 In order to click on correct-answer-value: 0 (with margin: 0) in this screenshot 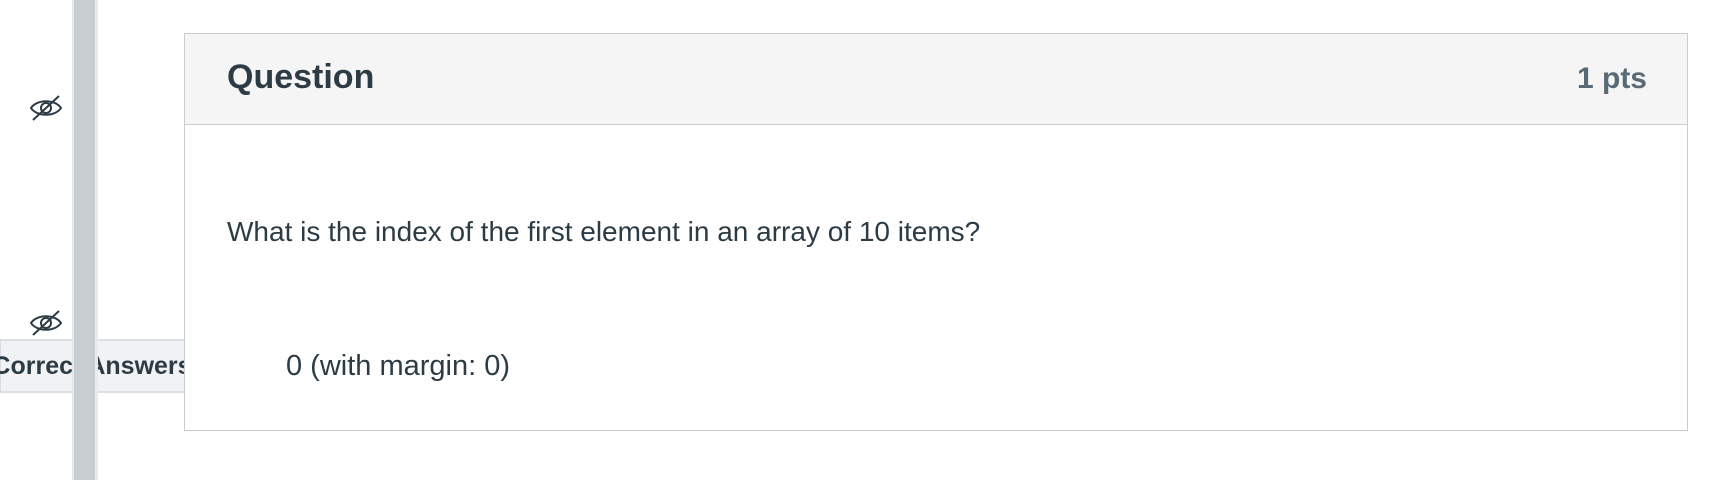, I will do `click(398, 366)`.